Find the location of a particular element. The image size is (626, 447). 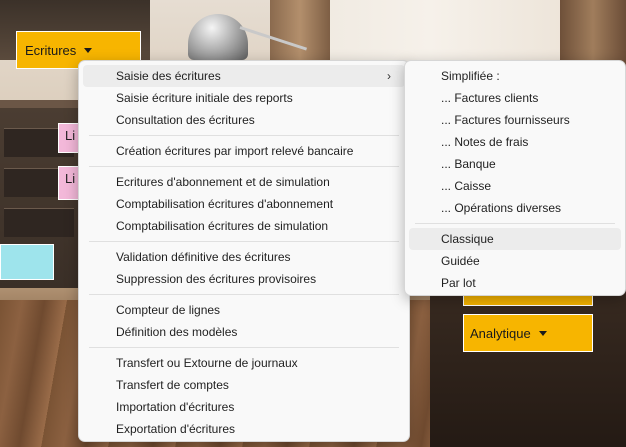

submenu-item-notes-de-frais: ... Notes de frais is located at coordinates (515, 142).